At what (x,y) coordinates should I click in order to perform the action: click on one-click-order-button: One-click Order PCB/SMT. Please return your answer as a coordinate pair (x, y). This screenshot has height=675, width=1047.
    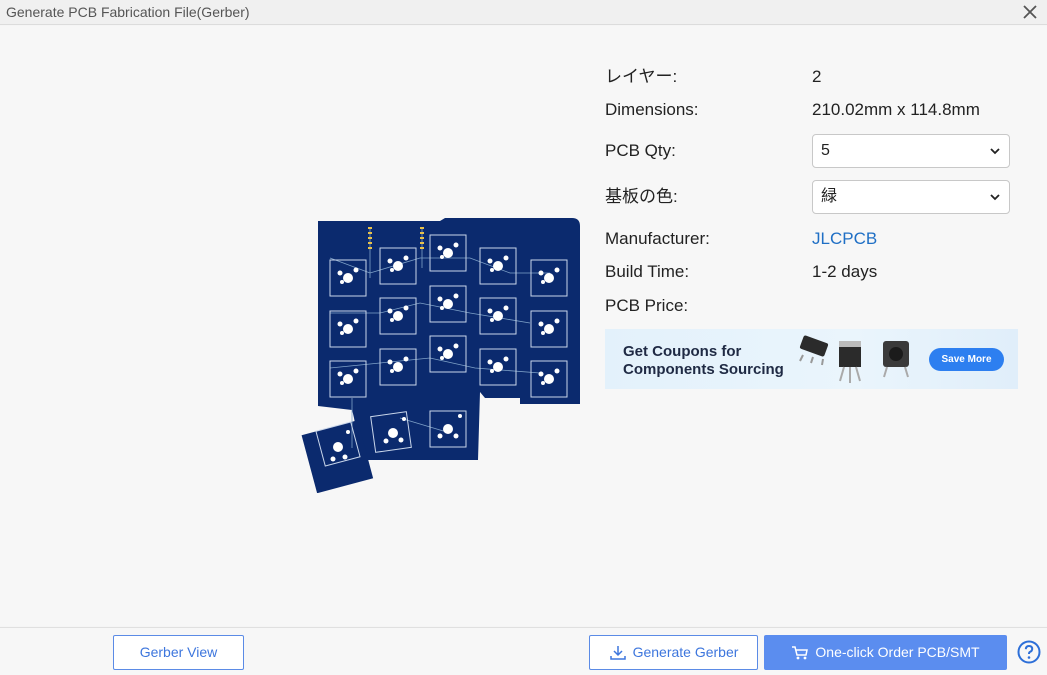
    Looking at the image, I should click on (885, 652).